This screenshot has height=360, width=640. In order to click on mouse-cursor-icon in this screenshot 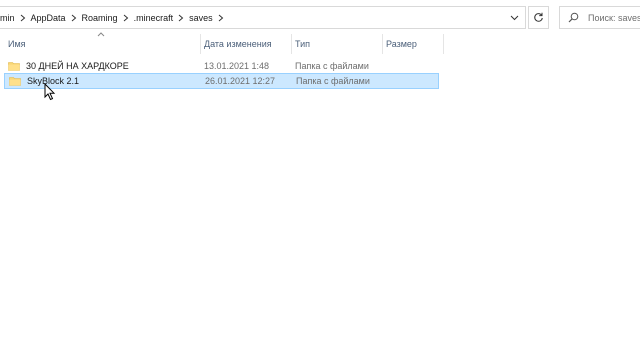, I will do `click(50, 92)`.